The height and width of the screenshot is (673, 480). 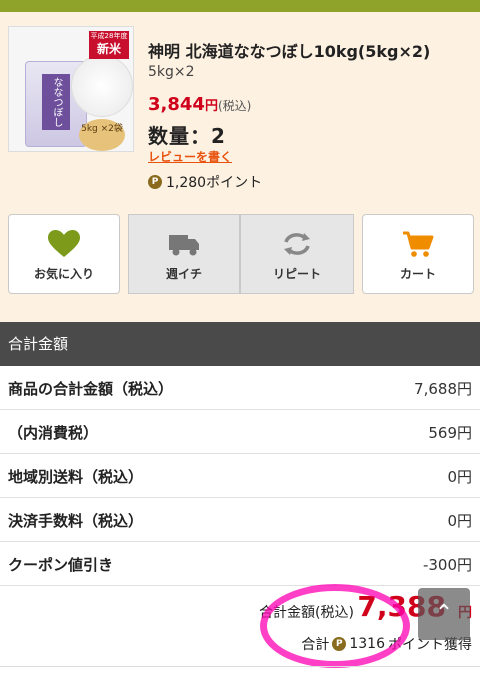 What do you see at coordinates (91, 389) in the screenshot?
I see `summary-row-label: 商品の合計金額（税込）` at bounding box center [91, 389].